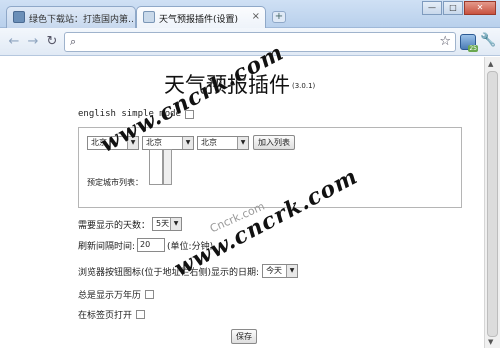 This screenshot has height=348, width=500. I want to click on minimize-button: —, so click(432, 8).